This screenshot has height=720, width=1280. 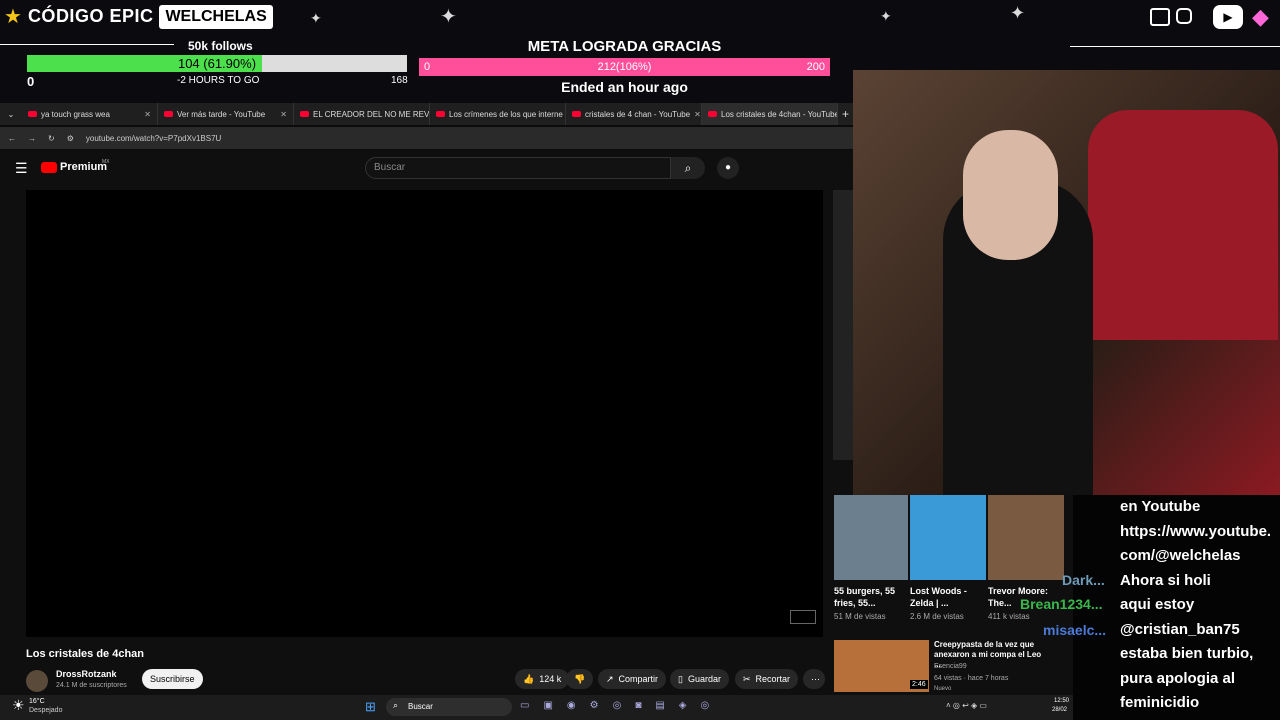 I want to click on youtube-logo-icon, so click(x=49, y=167).